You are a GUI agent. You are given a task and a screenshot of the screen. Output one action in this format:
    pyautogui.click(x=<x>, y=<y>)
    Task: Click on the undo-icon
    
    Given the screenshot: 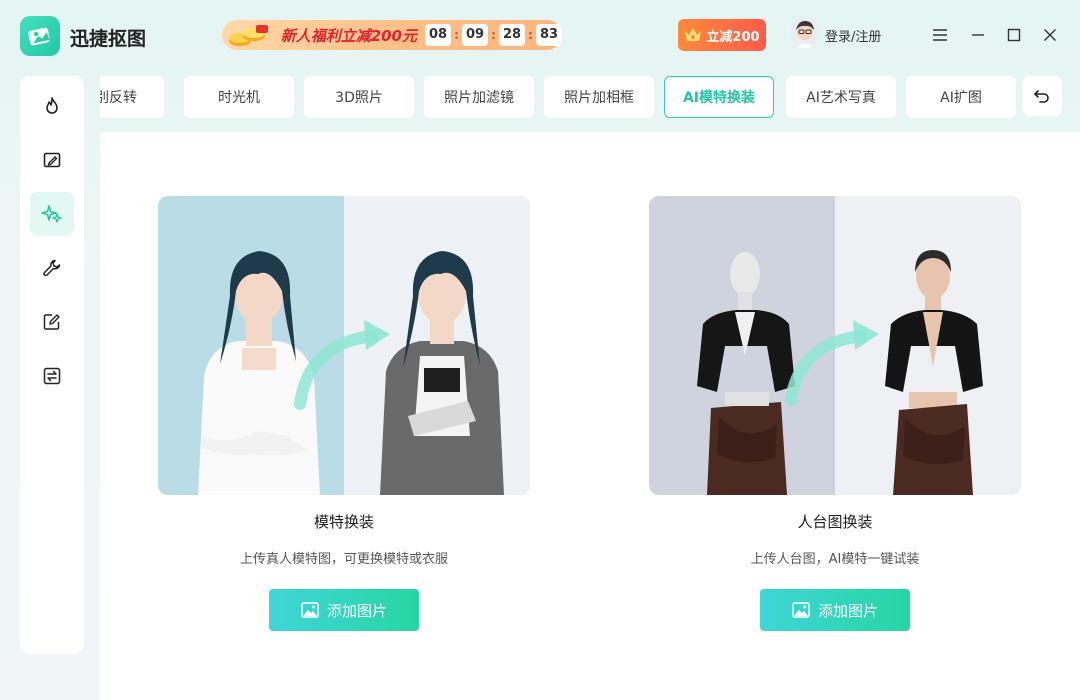 What is the action you would take?
    pyautogui.click(x=1041, y=96)
    